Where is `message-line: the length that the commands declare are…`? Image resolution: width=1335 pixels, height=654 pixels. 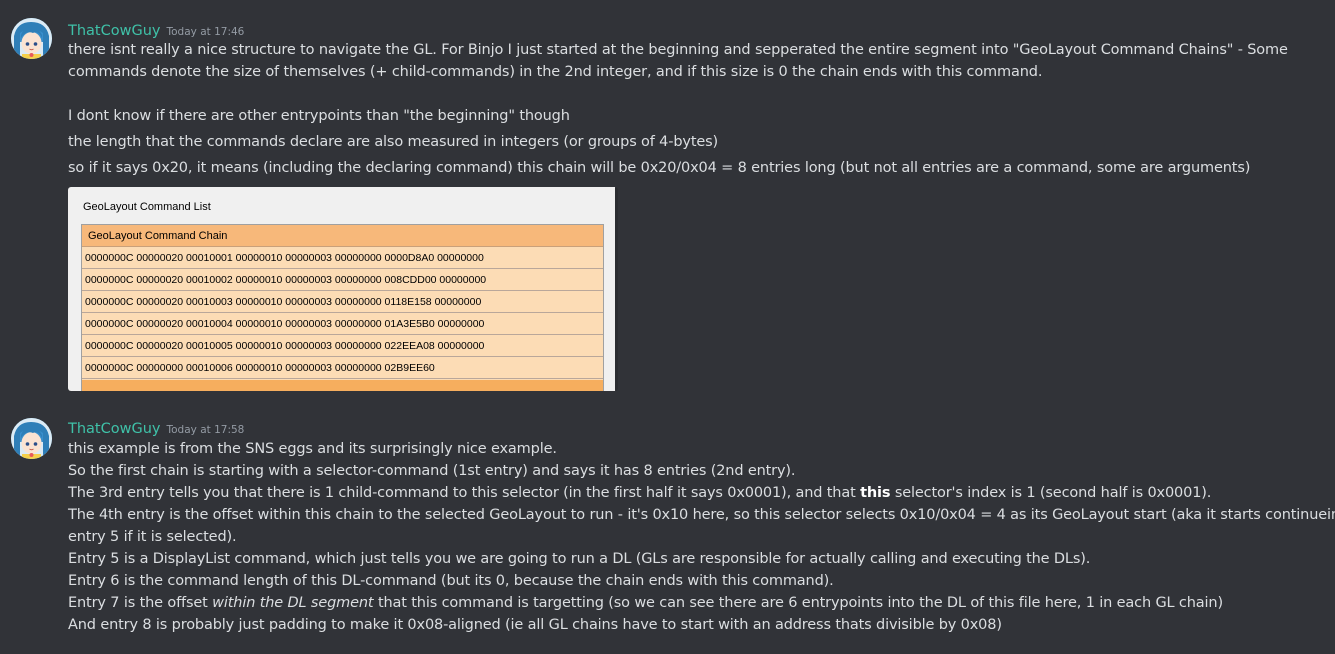
message-line: the length that the commands declare are… is located at coordinates (393, 142).